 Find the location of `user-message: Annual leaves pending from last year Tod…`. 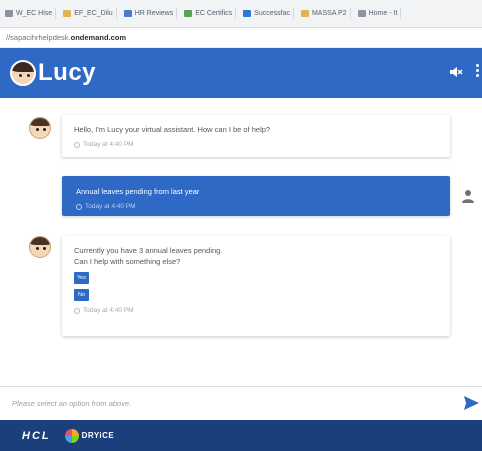

user-message: Annual leaves pending from last year Tod… is located at coordinates (256, 196).